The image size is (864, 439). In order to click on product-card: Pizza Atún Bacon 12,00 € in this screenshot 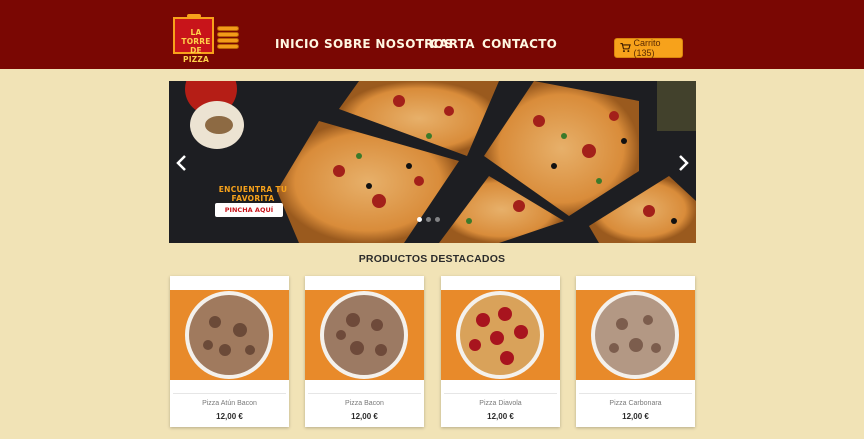, I will do `click(229, 351)`.